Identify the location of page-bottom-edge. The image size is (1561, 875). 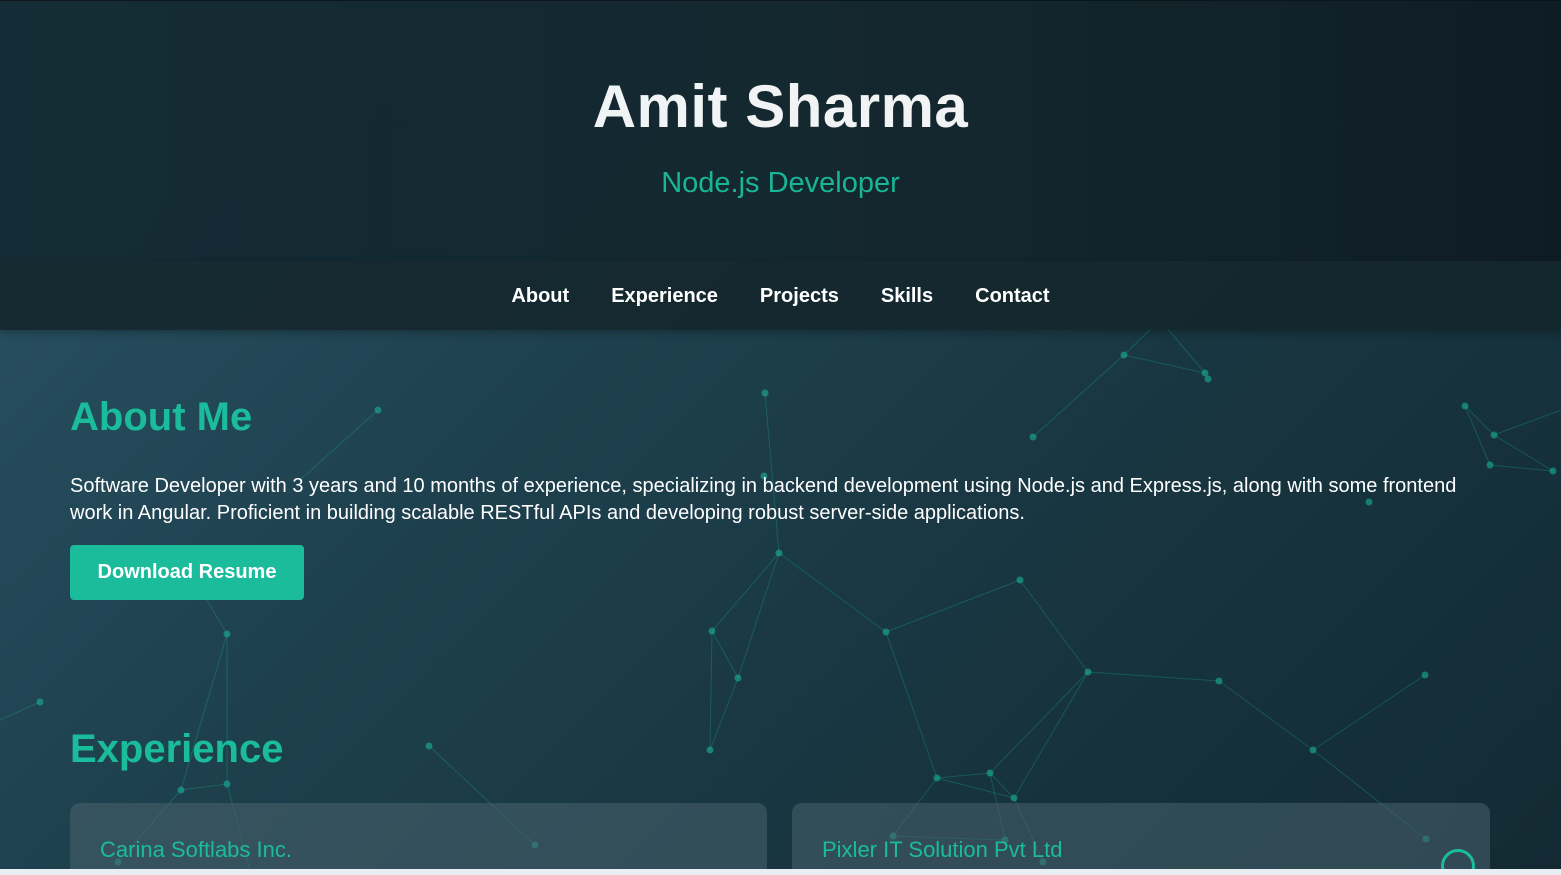
(780, 872).